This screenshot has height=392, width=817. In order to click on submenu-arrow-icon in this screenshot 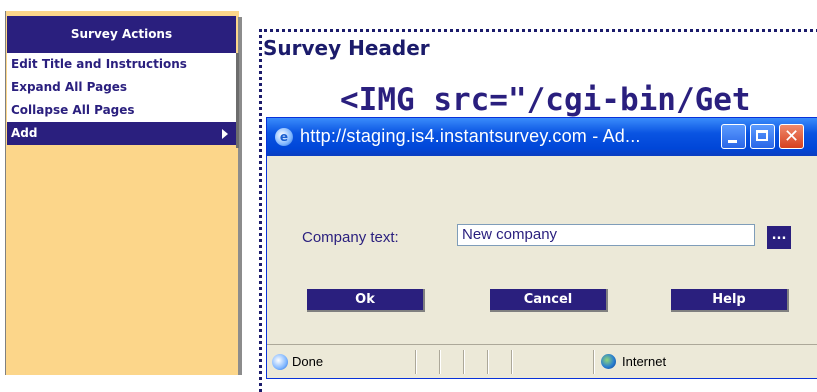, I will do `click(225, 134)`.